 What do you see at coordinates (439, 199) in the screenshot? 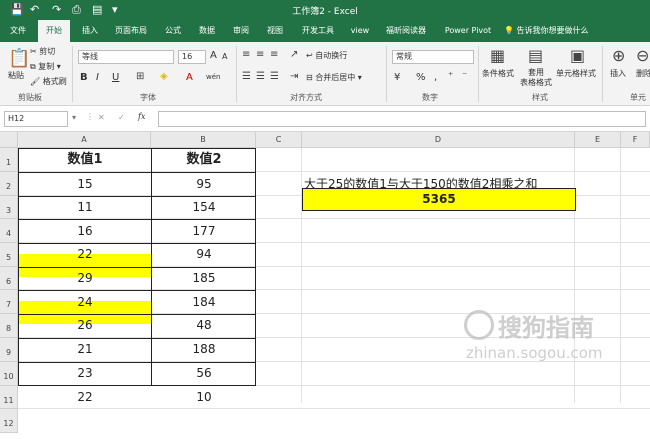
I see `cell-d3: 5365` at bounding box center [439, 199].